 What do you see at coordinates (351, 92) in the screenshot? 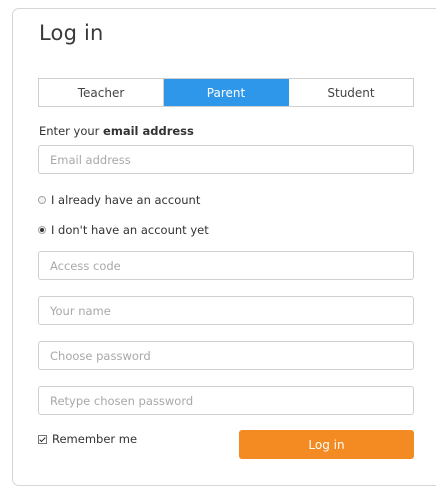
I see `tab-student: Student` at bounding box center [351, 92].